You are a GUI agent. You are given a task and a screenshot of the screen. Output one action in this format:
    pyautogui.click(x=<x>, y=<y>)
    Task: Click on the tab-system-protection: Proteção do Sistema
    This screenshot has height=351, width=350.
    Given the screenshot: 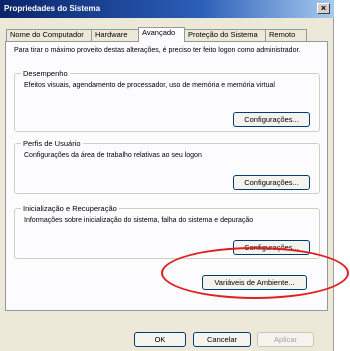 What is the action you would take?
    pyautogui.click(x=225, y=35)
    